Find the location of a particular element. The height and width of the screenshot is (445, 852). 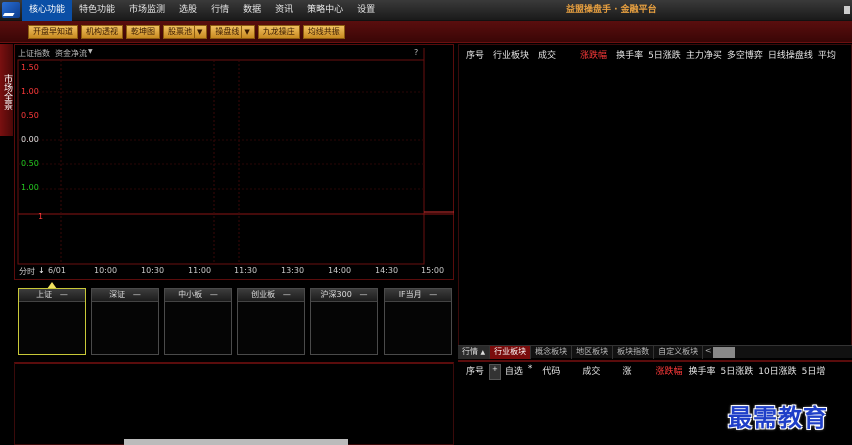

toolbar-button-ma-resonance: 均线共振 is located at coordinates (323, 32).